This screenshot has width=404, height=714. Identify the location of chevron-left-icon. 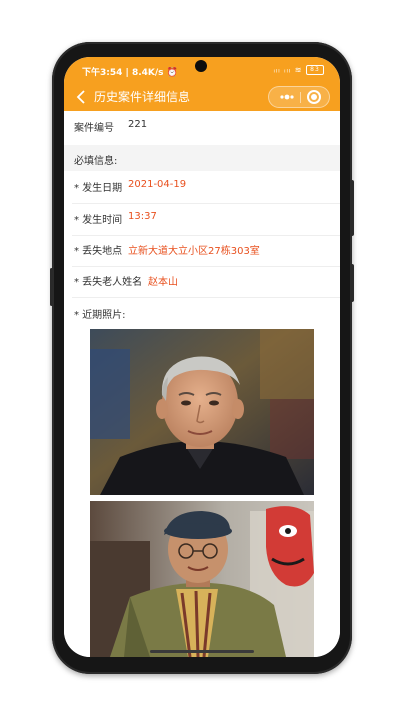
(80, 97).